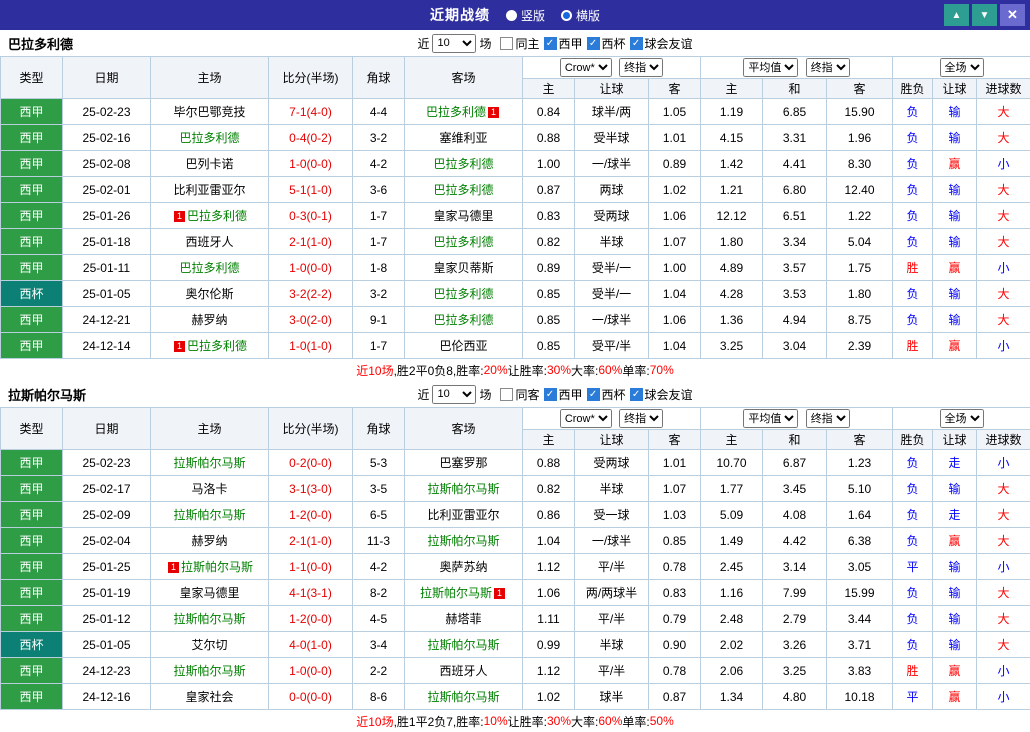 This screenshot has width=1030, height=732. Describe the element at coordinates (209, 592) in the screenshot. I see `home-team: 皇家马德里` at that location.